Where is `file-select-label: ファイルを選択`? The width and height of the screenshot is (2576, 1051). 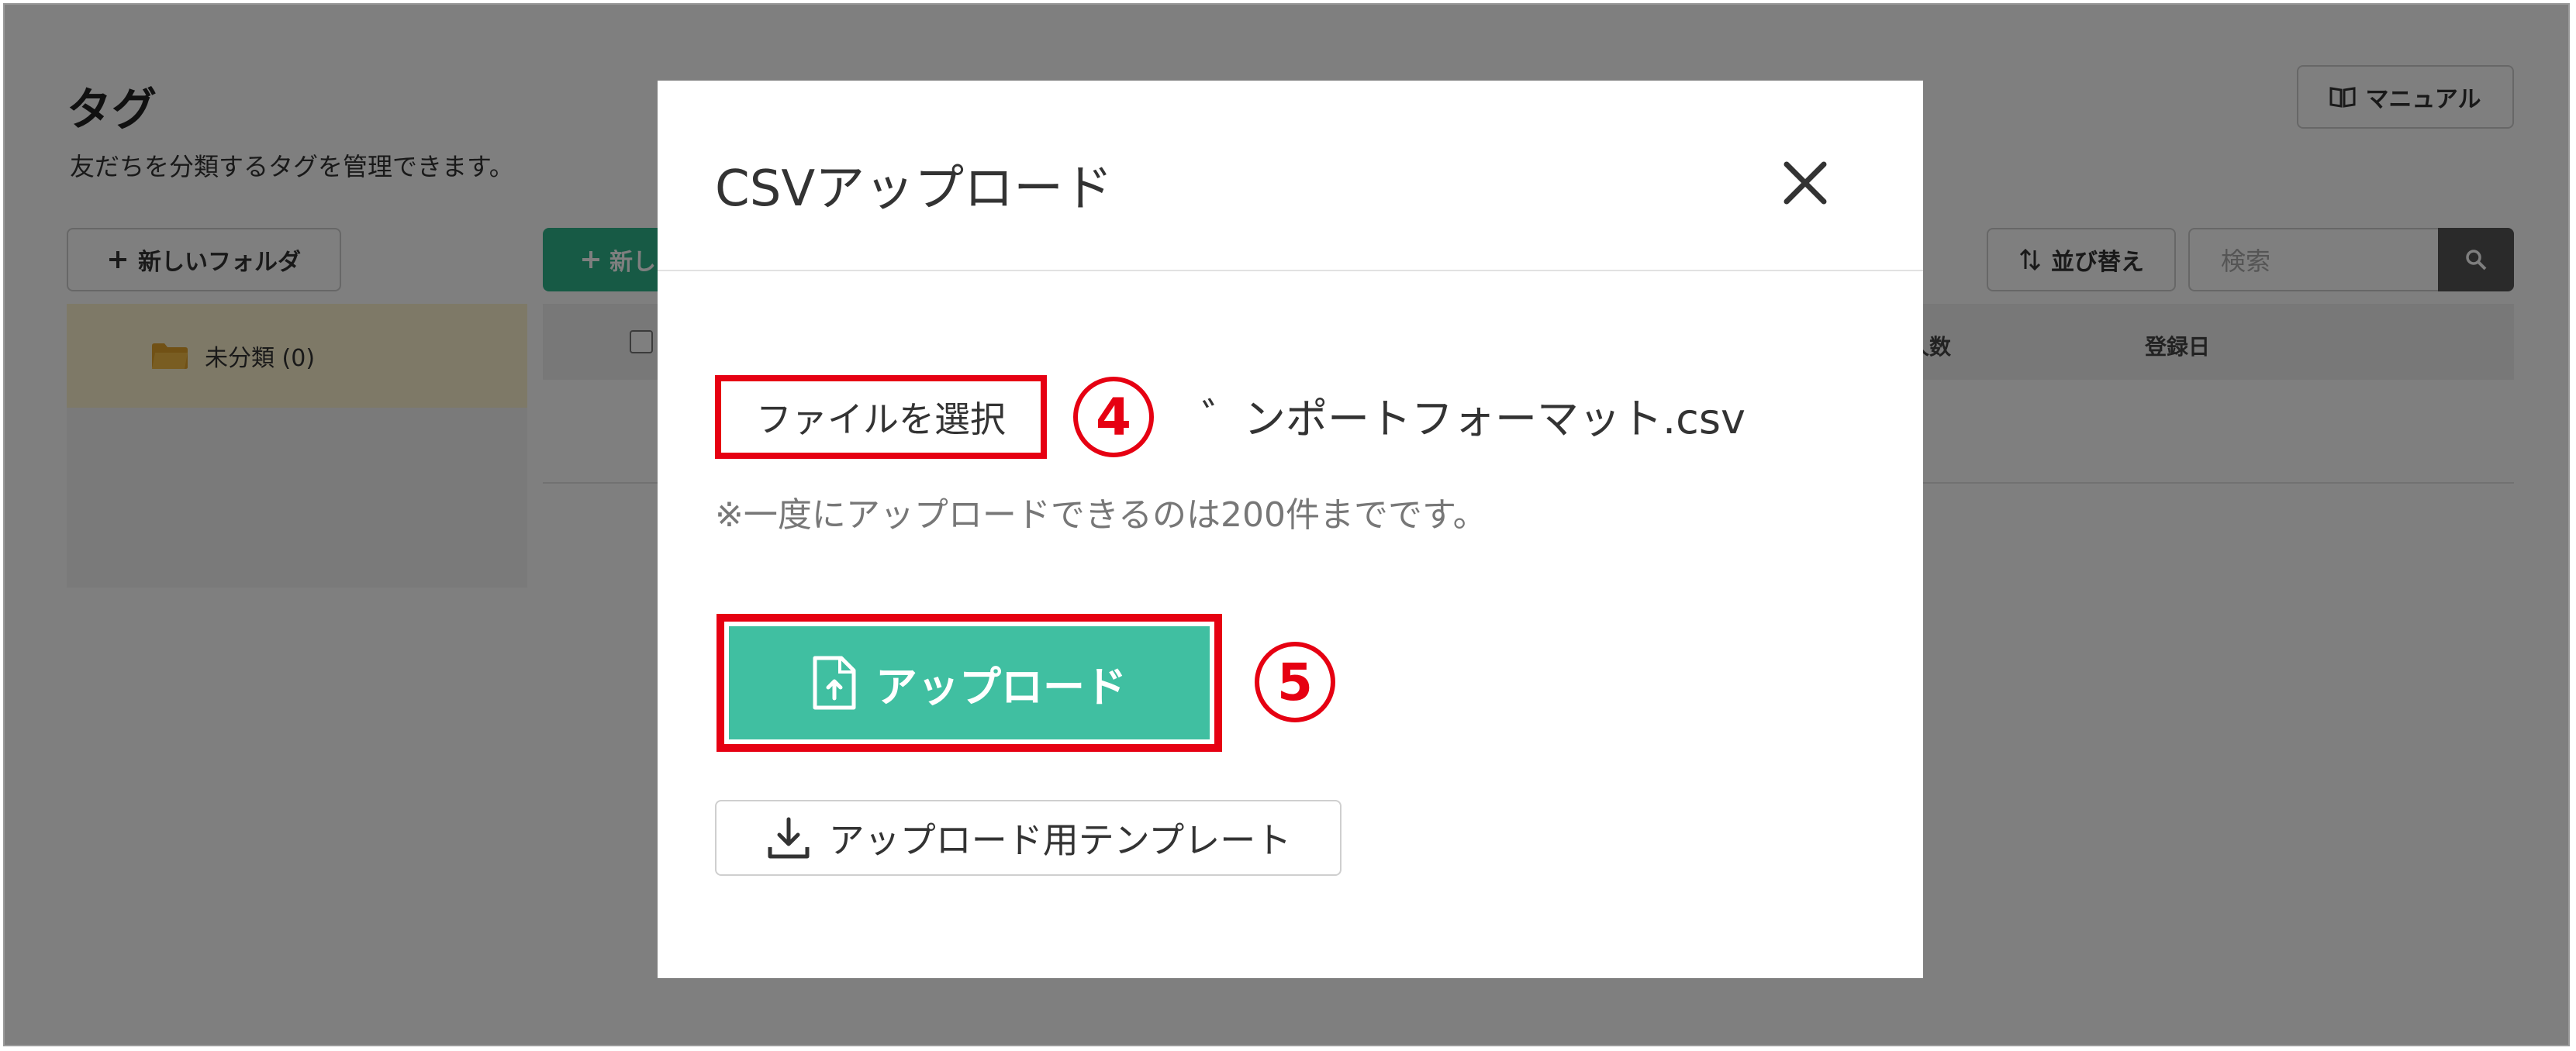
file-select-label: ファイルを選択 is located at coordinates (881, 419).